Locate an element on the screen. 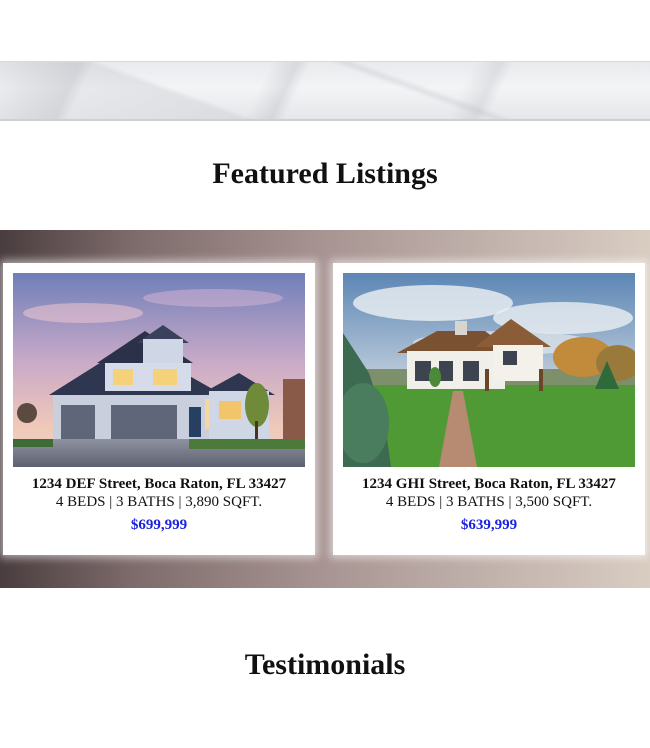 The height and width of the screenshot is (748, 650). testimonials-heading: Testimonials is located at coordinates (325, 664).